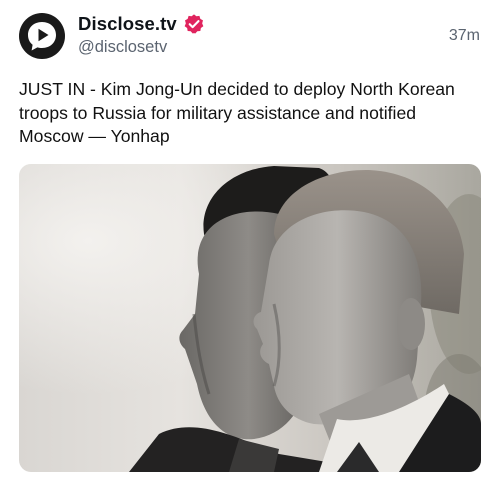 This screenshot has width=500, height=488. I want to click on avatar, so click(42, 36).